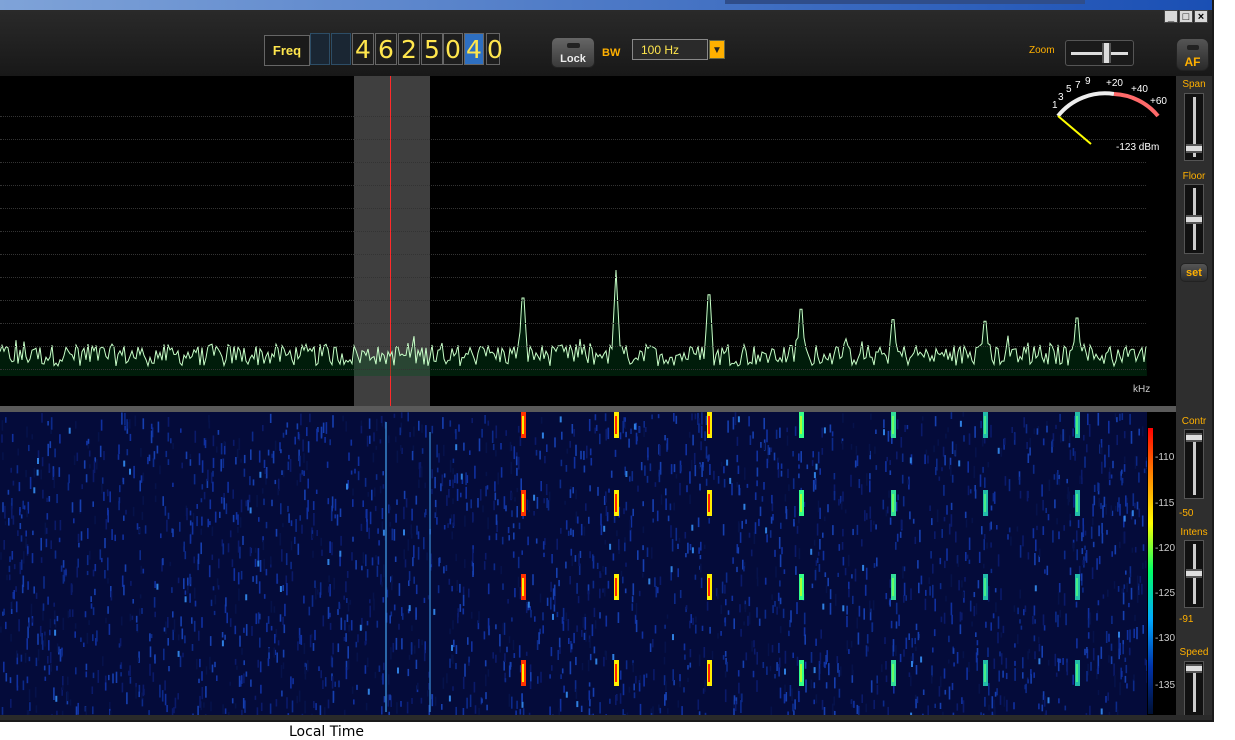 Image resolution: width=1235 pixels, height=740 pixels. Describe the element at coordinates (1194, 437) in the screenshot. I see `contrast-slider-knob` at that location.